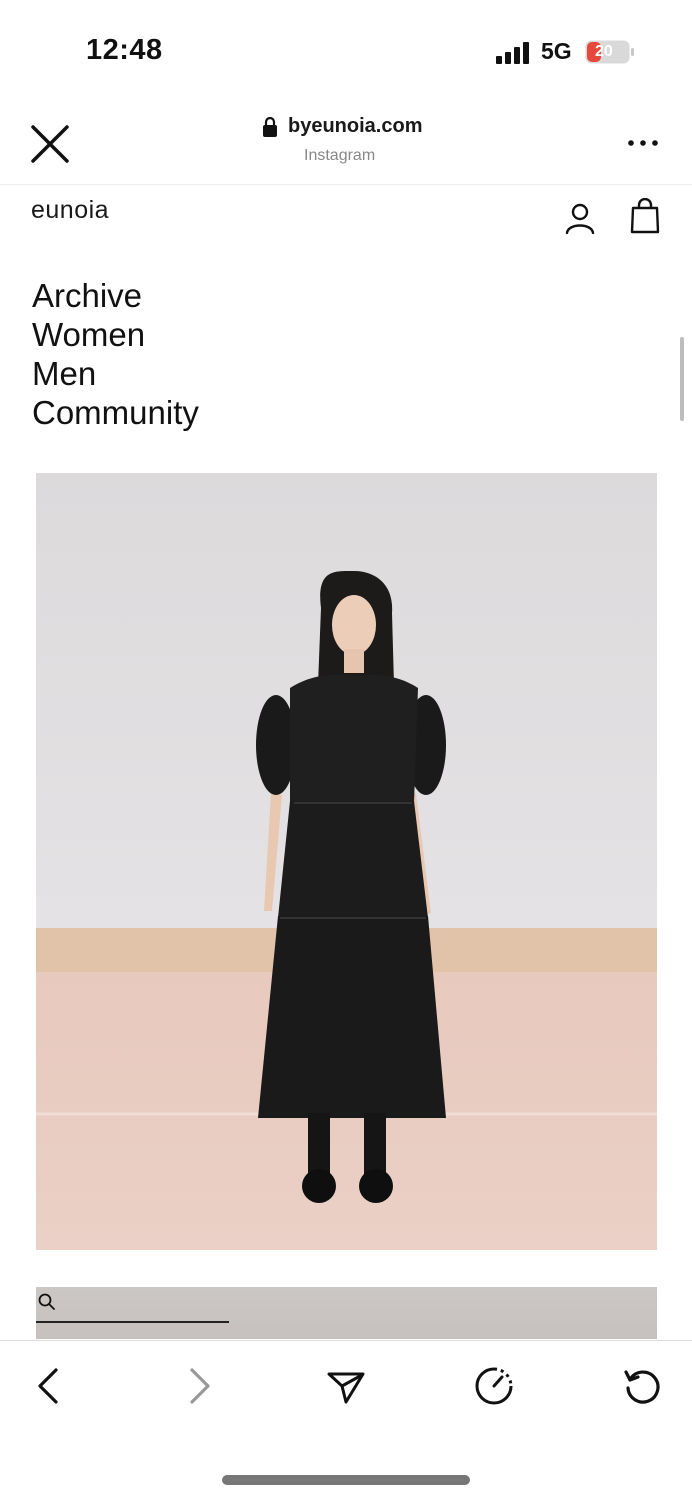 Image resolution: width=692 pixels, height=1500 pixels. Describe the element at coordinates (115, 373) in the screenshot. I see `nav-item-men: Men` at that location.